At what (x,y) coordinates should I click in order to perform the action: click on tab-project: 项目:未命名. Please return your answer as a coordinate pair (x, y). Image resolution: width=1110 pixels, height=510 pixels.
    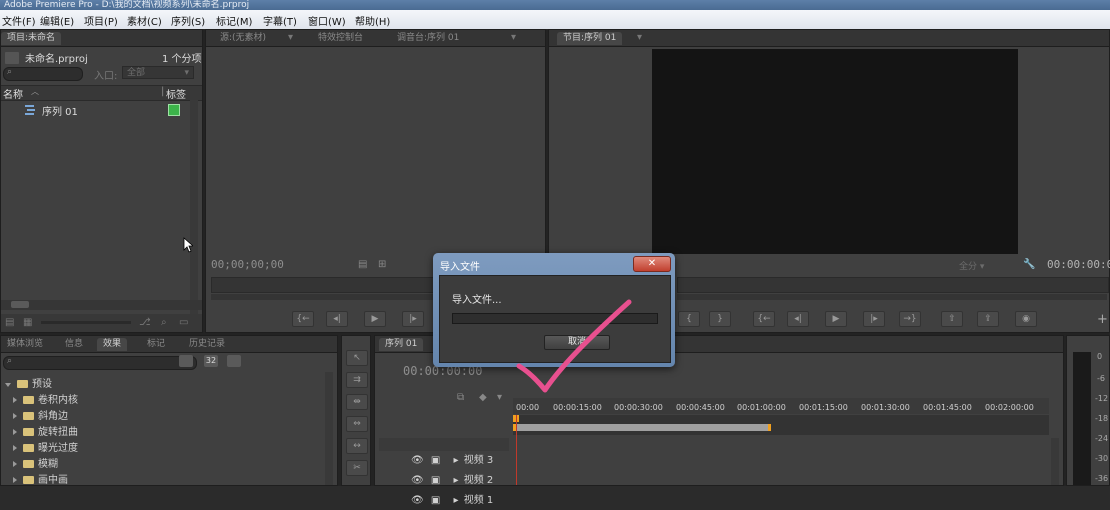
    Looking at the image, I should click on (31, 38).